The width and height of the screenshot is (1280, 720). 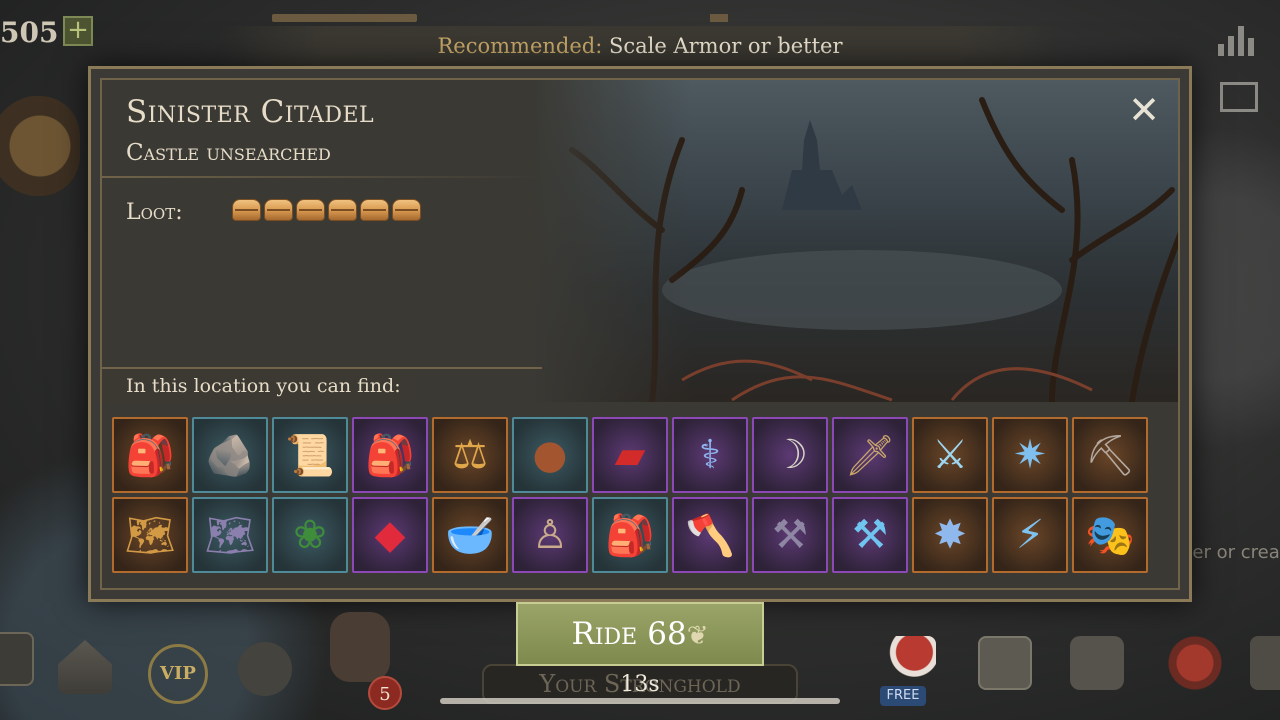 I want to click on item-slot: ❀, so click(x=310, y=535).